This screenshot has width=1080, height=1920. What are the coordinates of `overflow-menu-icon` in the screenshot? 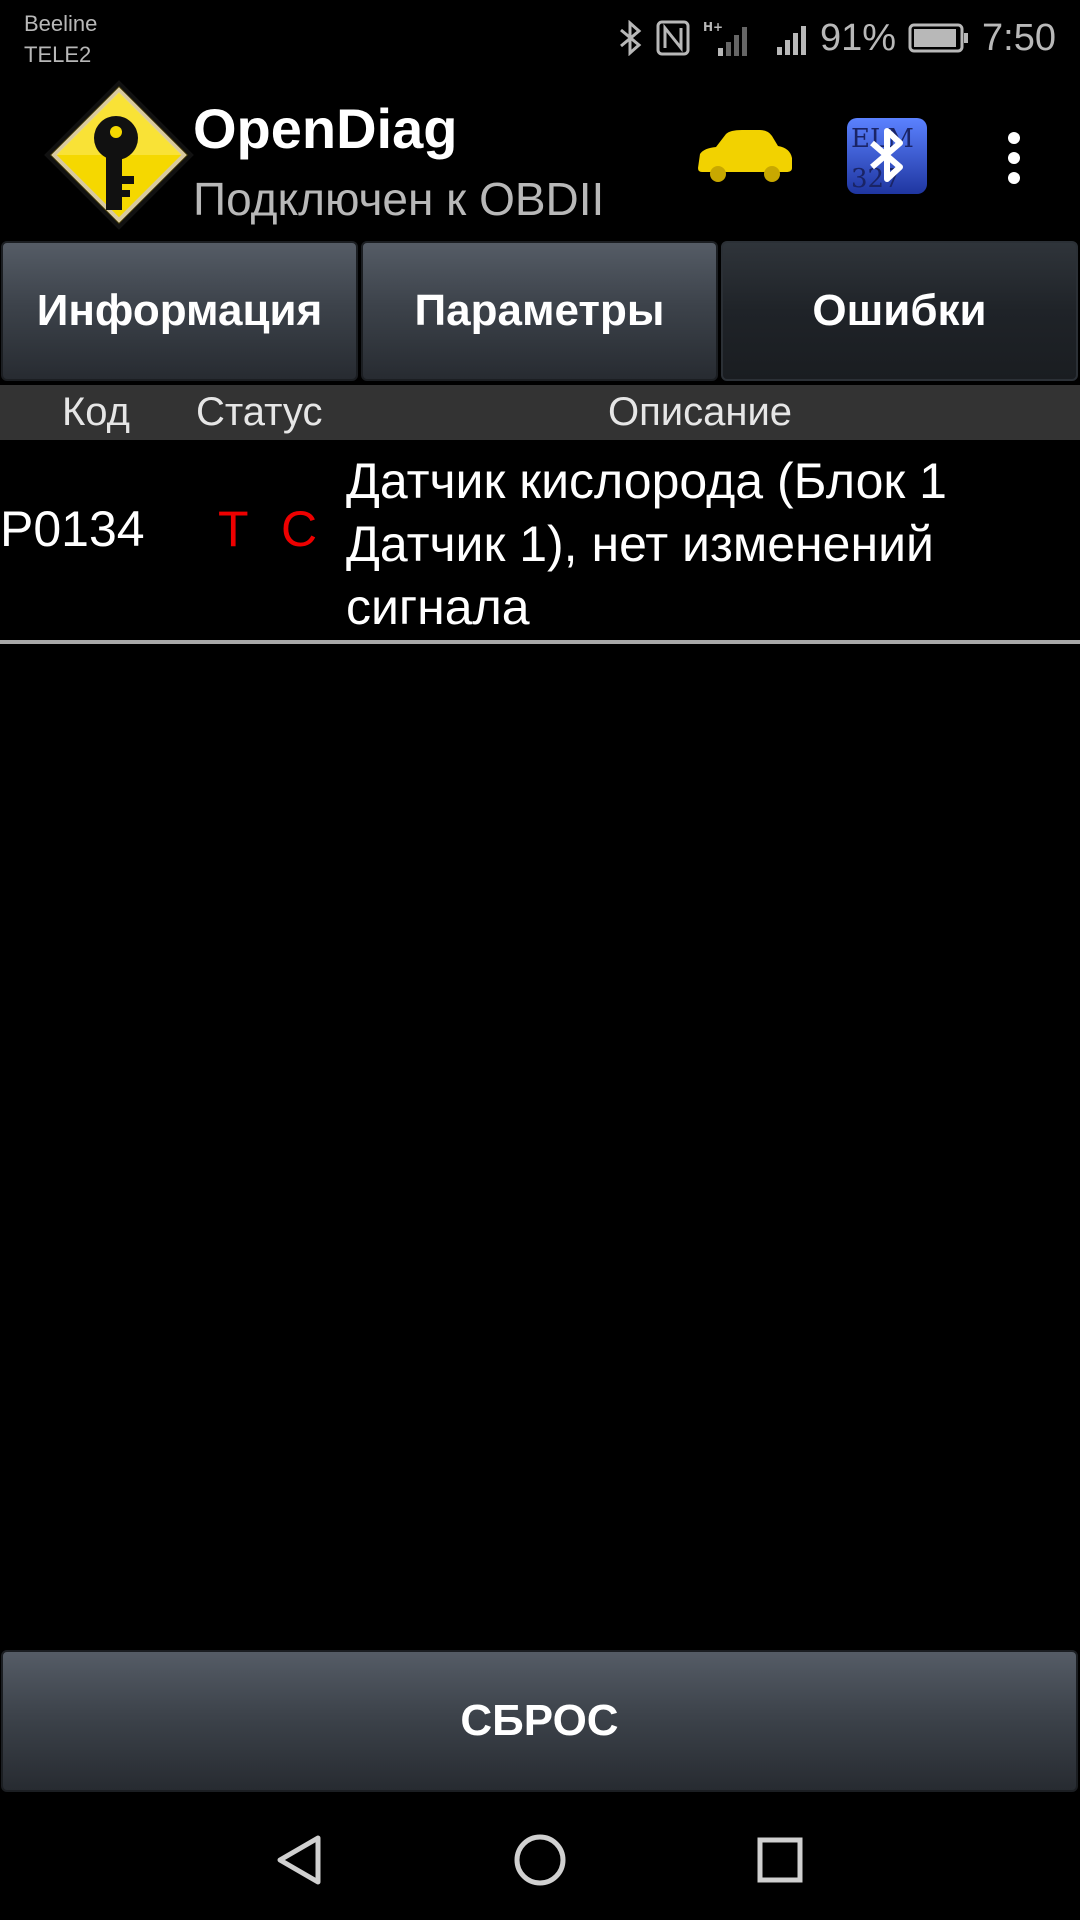 It's located at (1014, 160).